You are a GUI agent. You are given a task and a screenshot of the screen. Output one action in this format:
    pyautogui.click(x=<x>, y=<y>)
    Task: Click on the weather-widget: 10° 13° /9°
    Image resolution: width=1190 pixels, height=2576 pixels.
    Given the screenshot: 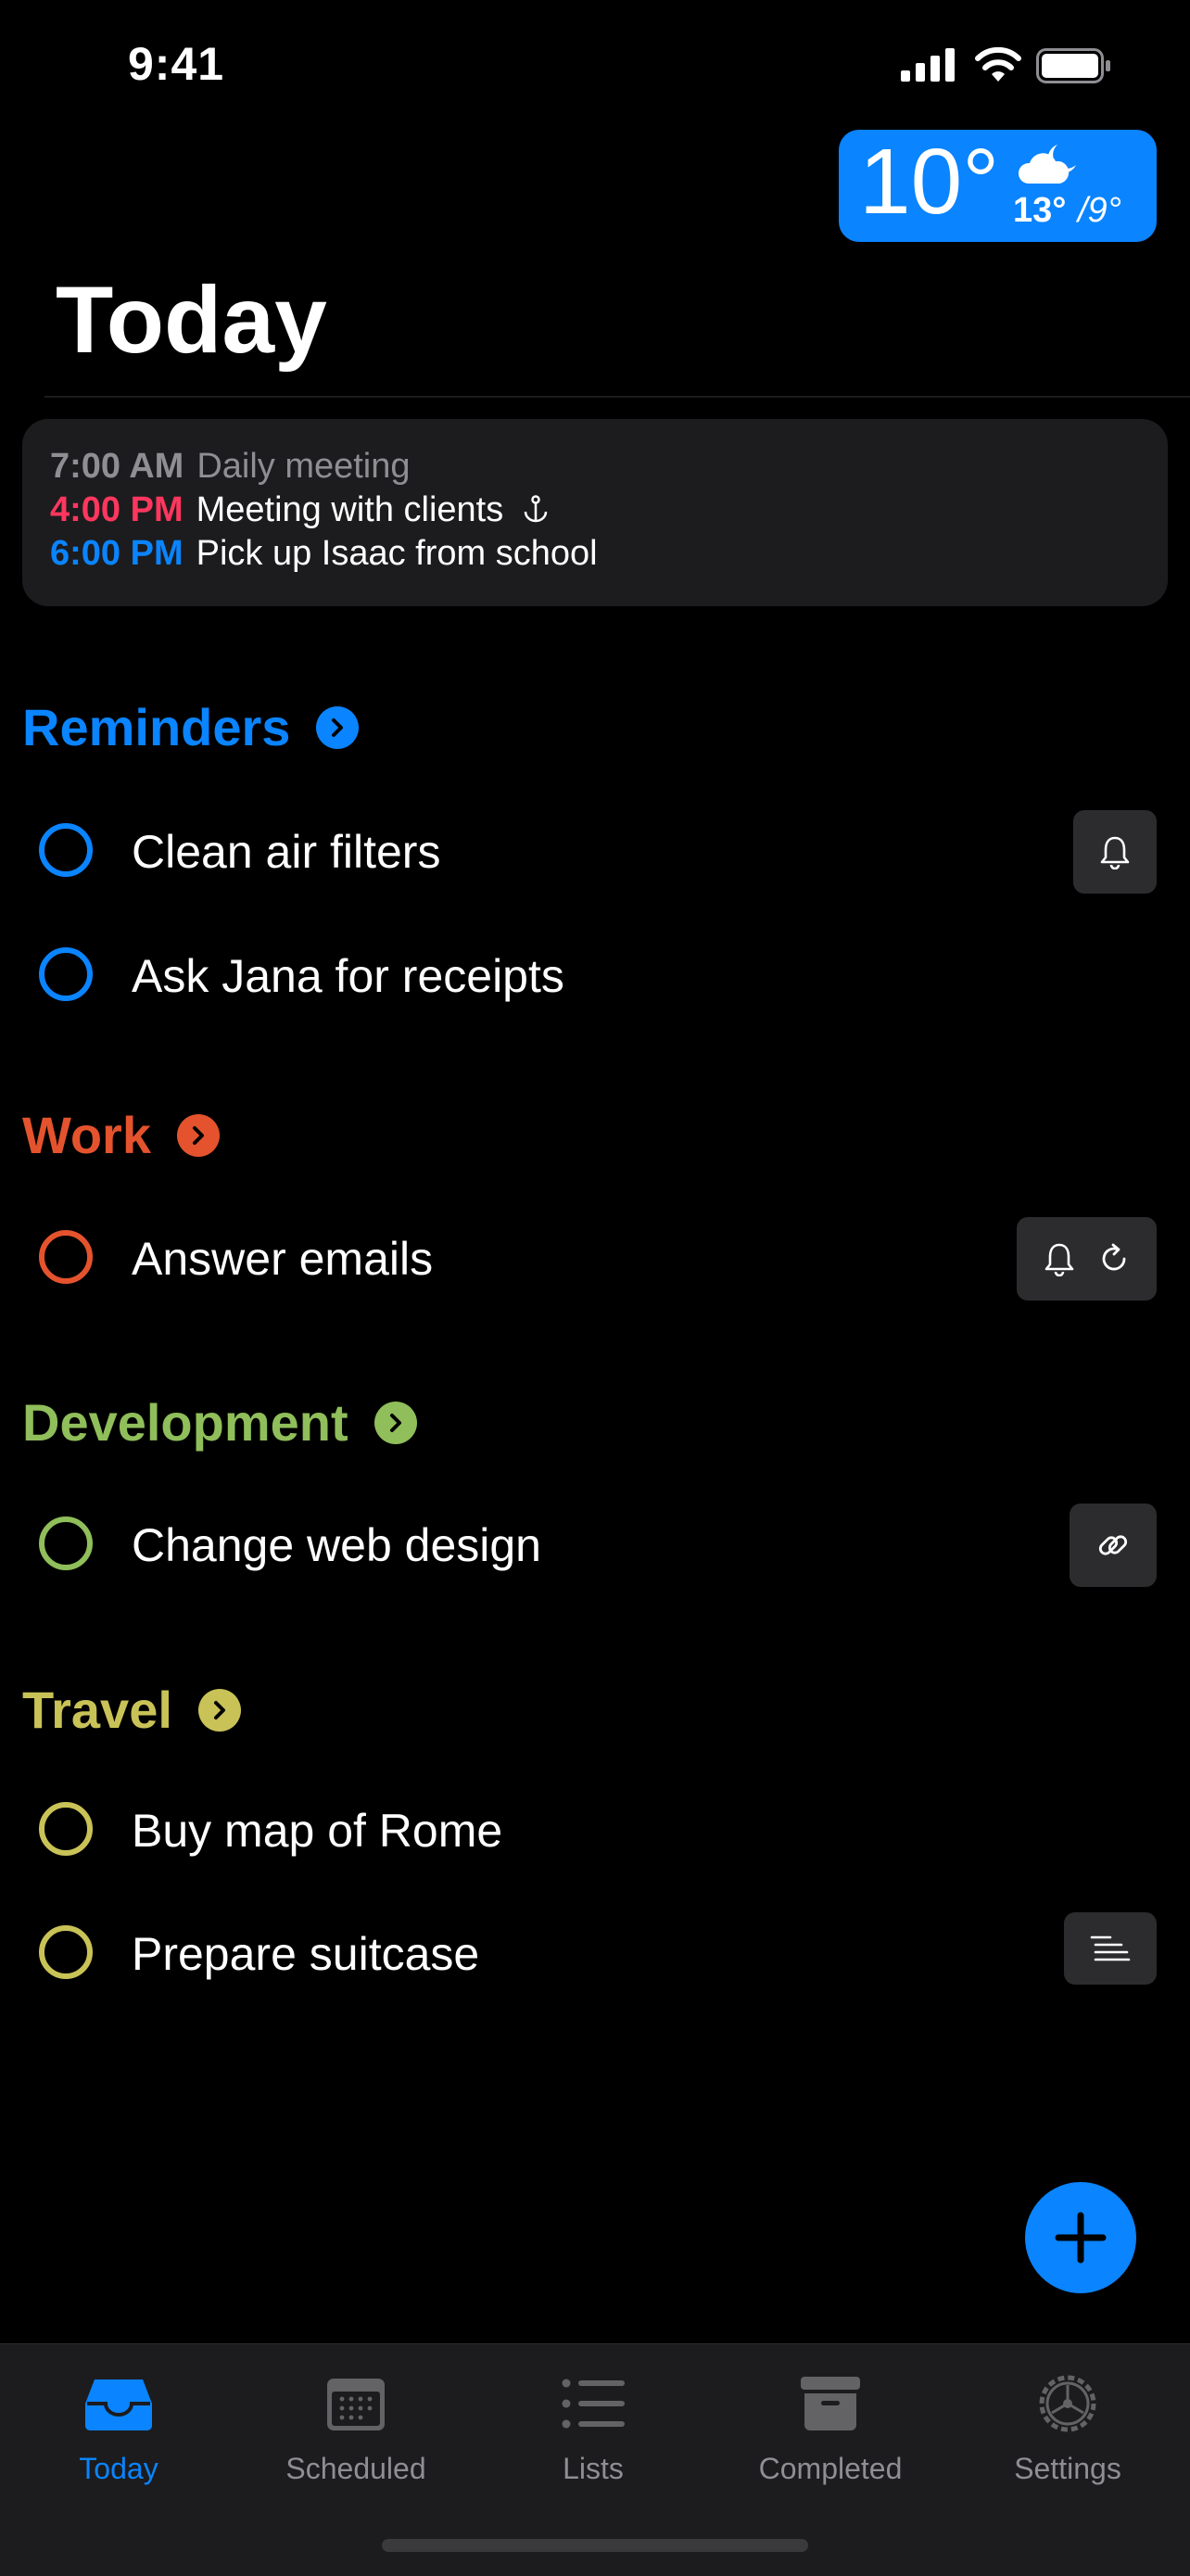 What is the action you would take?
    pyautogui.click(x=998, y=186)
    